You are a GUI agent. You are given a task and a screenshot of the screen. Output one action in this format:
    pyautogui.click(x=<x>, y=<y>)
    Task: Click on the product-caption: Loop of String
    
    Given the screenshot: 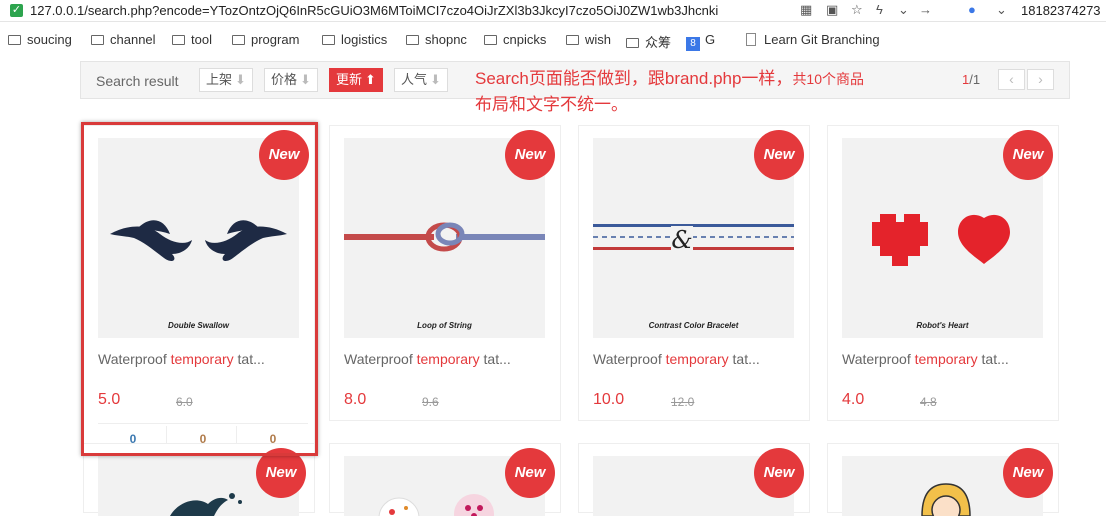 What is the action you would take?
    pyautogui.click(x=444, y=325)
    